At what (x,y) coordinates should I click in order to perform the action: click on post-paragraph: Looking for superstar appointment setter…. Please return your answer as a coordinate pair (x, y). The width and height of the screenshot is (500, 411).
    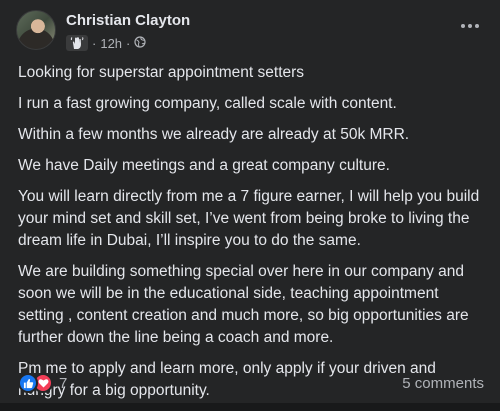
    Looking at the image, I should click on (161, 72).